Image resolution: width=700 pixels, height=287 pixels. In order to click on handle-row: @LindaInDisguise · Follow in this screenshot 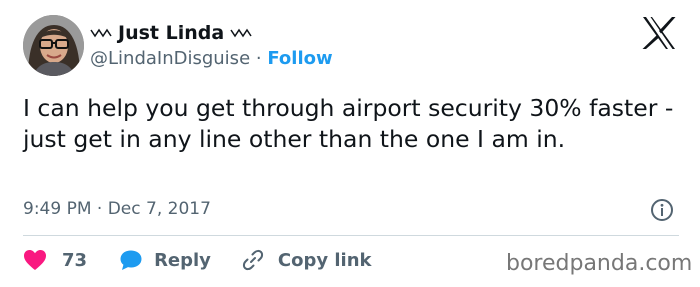, I will do `click(211, 58)`.